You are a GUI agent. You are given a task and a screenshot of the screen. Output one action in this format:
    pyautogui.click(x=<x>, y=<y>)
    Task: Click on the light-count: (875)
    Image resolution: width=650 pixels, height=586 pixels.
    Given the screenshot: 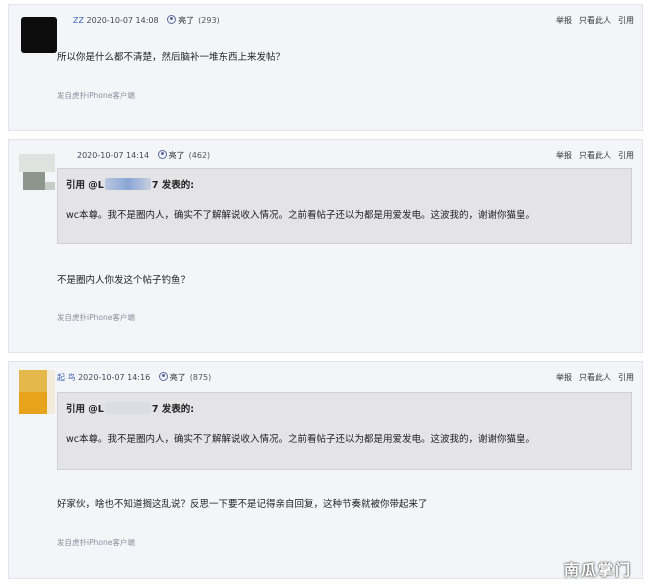 What is the action you would take?
    pyautogui.click(x=200, y=377)
    